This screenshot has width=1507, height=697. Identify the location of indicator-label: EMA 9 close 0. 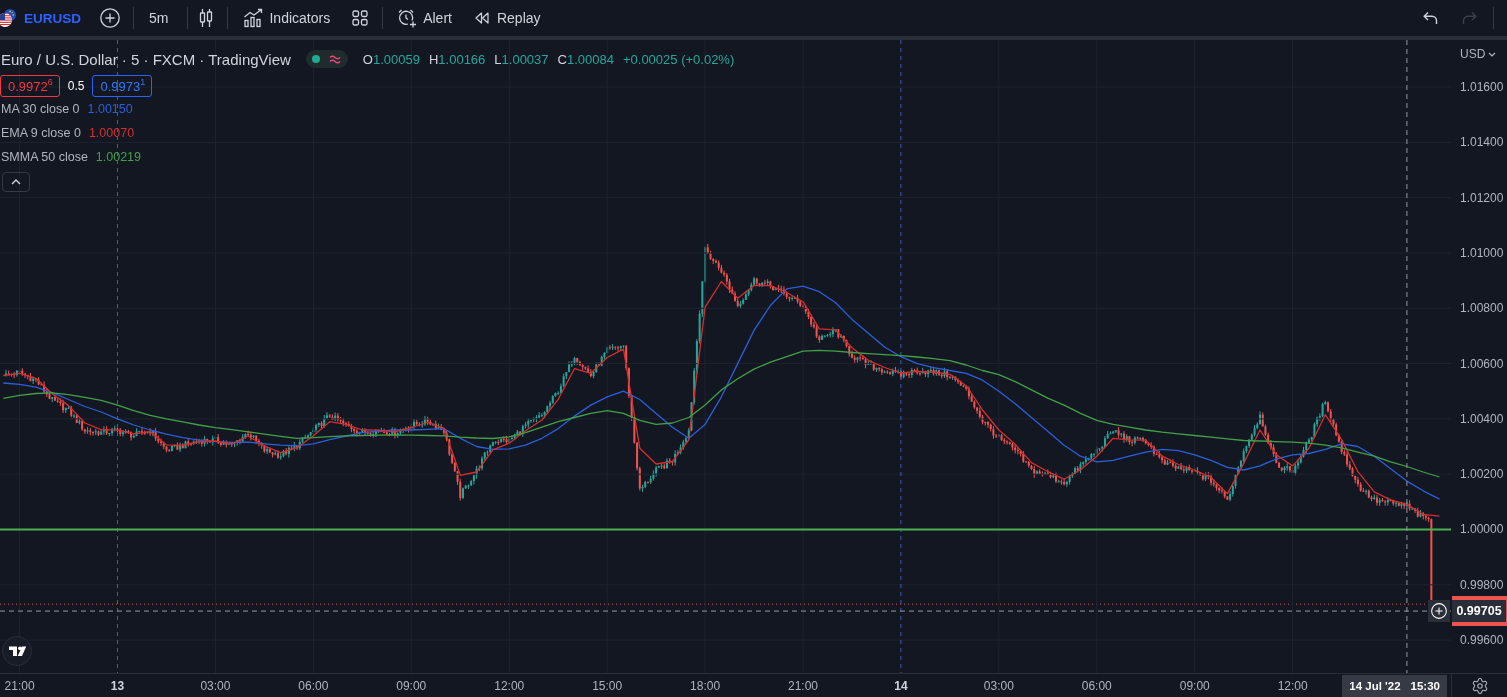
(40, 133).